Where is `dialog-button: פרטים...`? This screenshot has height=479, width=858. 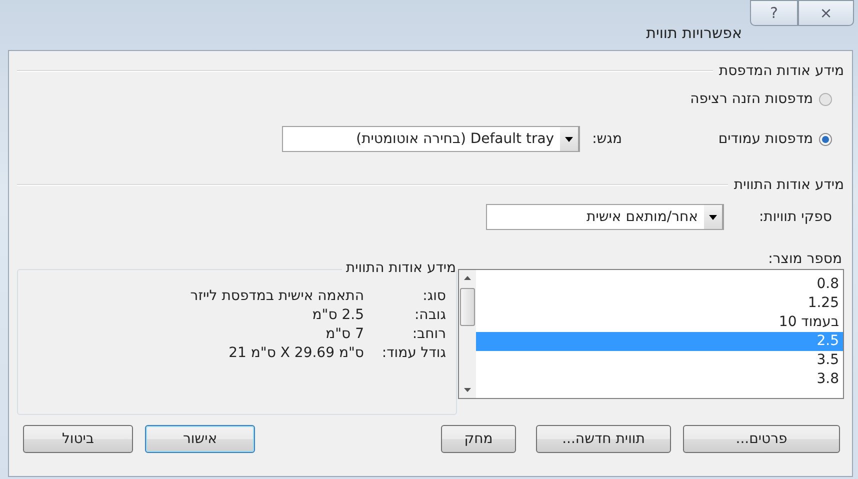
dialog-button: פרטים... is located at coordinates (761, 439).